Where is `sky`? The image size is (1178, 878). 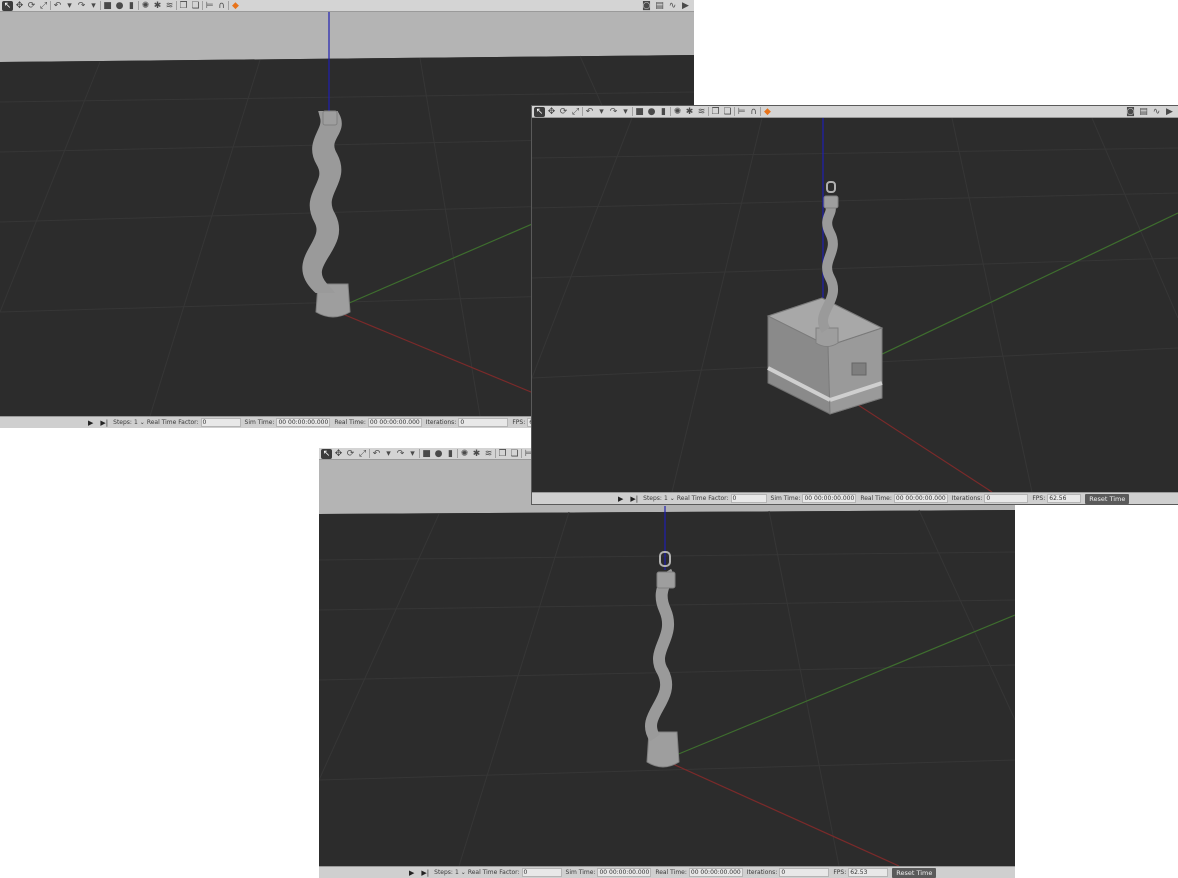 sky is located at coordinates (347, 37).